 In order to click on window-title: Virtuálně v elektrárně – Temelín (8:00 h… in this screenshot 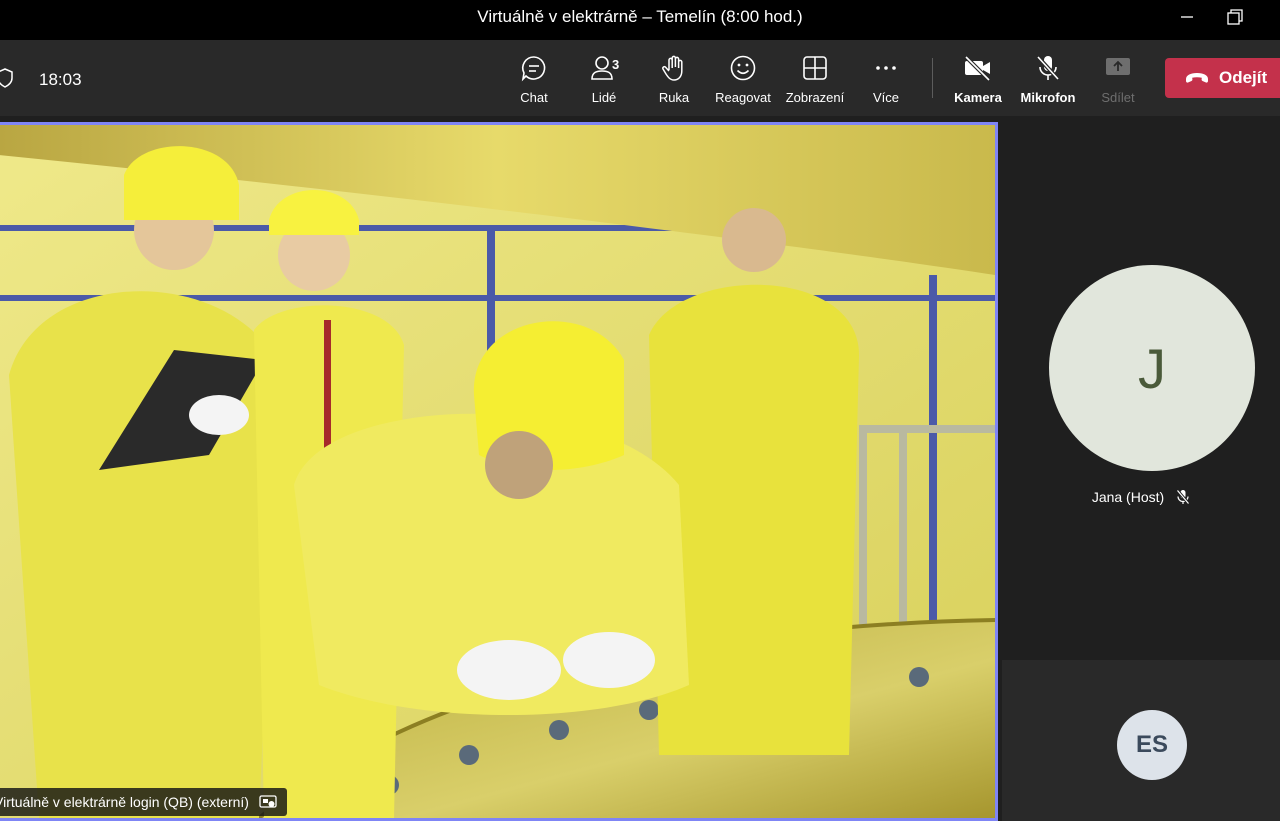, I will do `click(640, 16)`.